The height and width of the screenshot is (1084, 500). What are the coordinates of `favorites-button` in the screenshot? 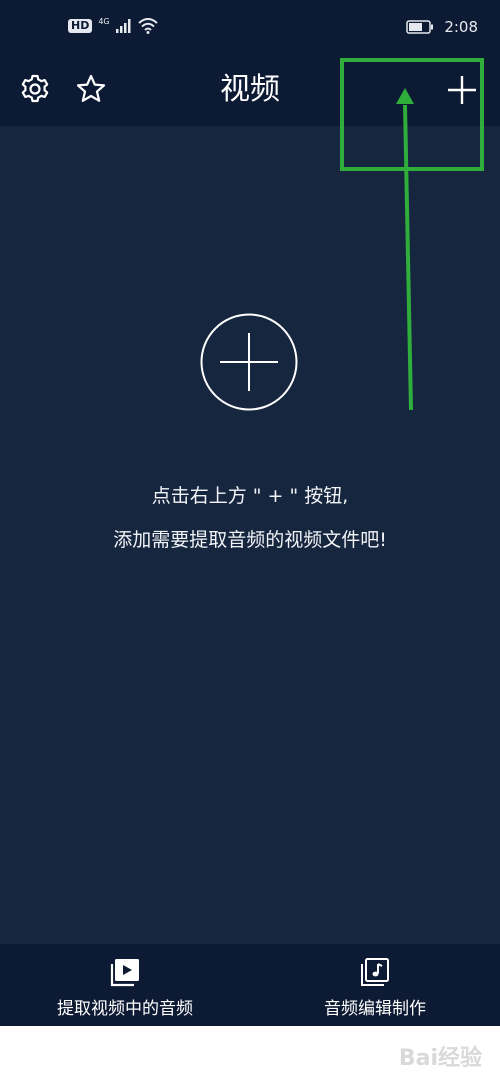 It's located at (91, 89).